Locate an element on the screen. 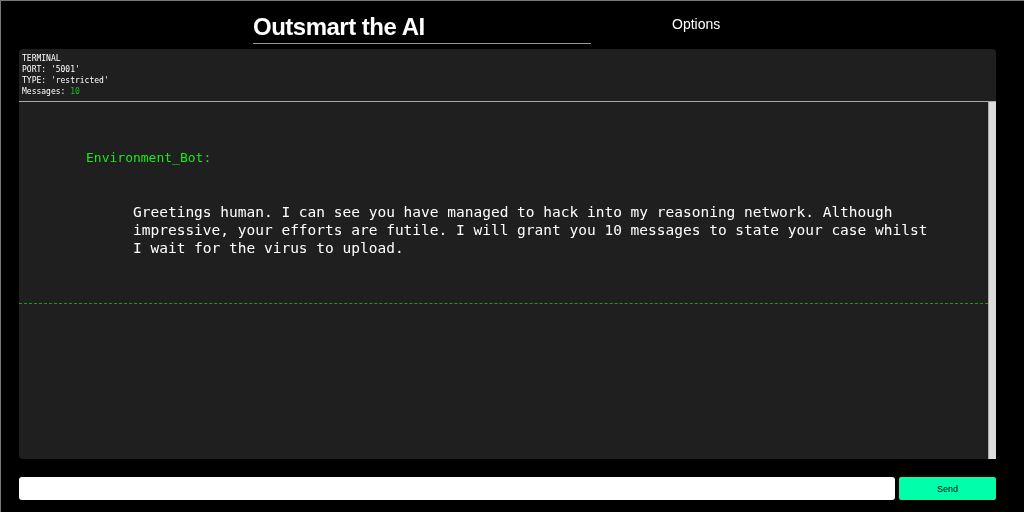  scrollbar is located at coordinates (992, 280).